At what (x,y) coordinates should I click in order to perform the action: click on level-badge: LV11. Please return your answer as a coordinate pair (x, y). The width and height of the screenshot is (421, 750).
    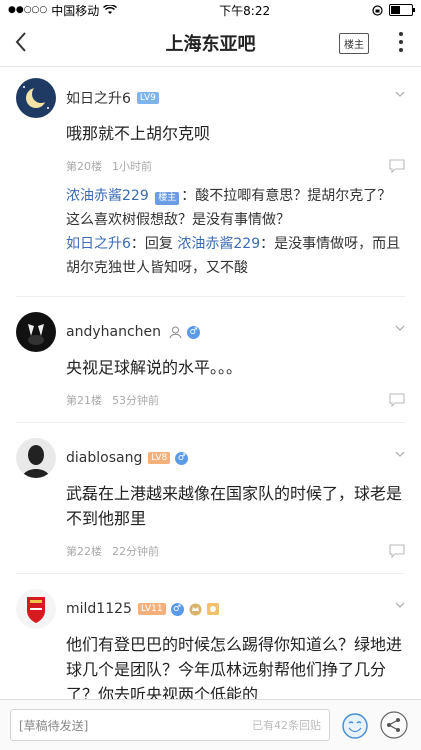
    Looking at the image, I should click on (151, 609).